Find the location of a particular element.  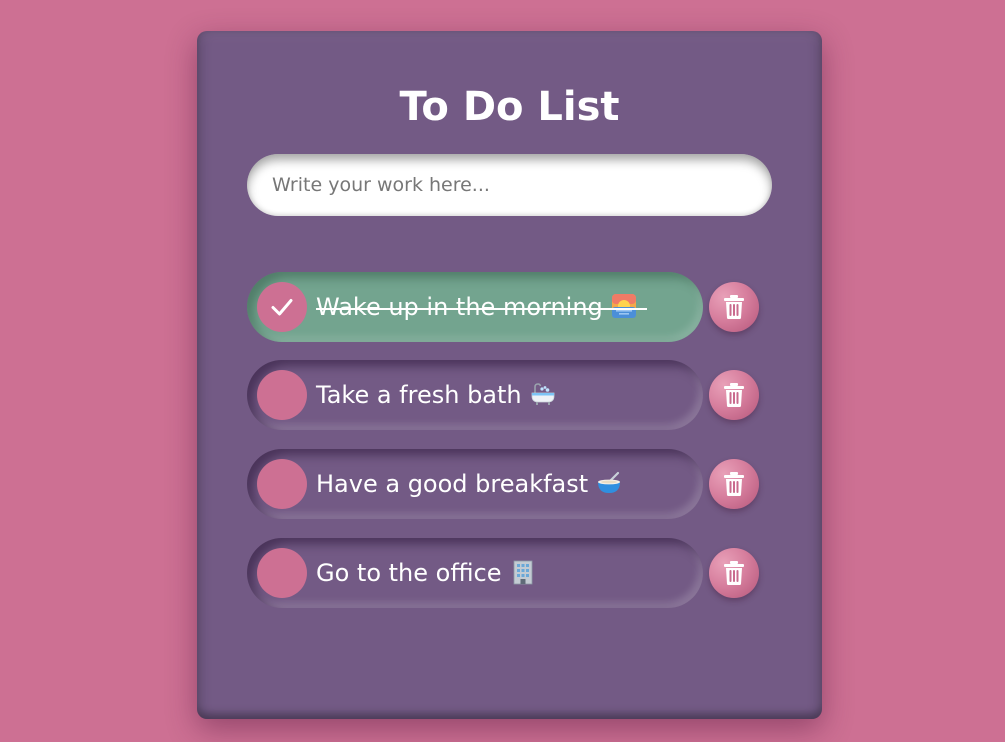

task-item: Wake up in the morning is located at coordinates (475, 307).